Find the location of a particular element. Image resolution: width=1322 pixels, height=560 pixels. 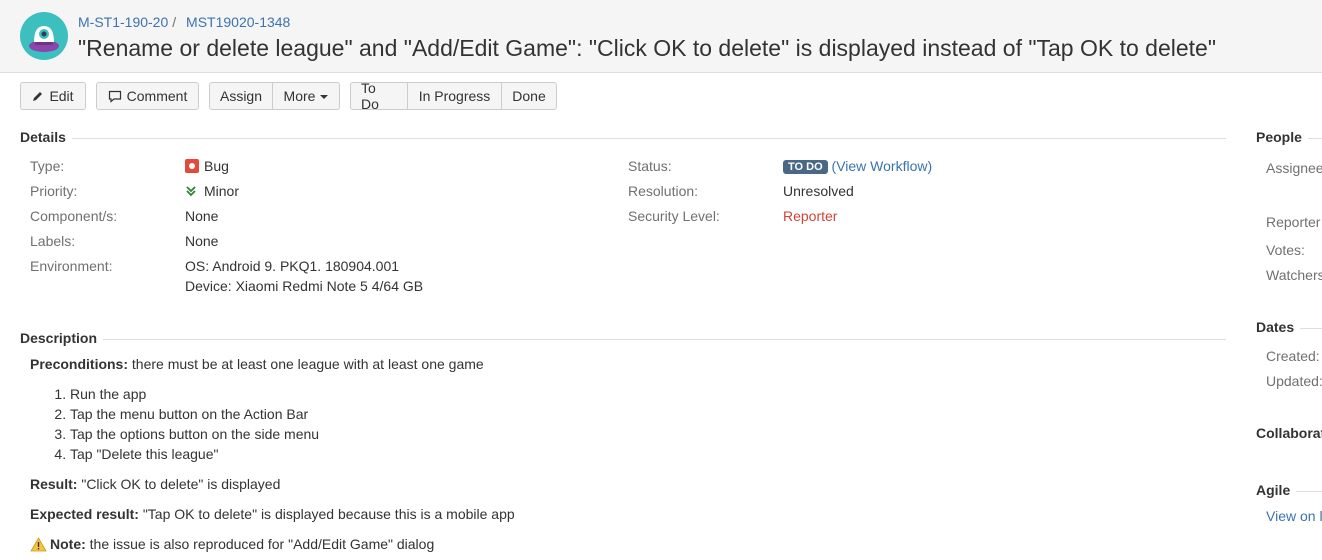

view-on-board-link: View on l is located at coordinates (1294, 516).